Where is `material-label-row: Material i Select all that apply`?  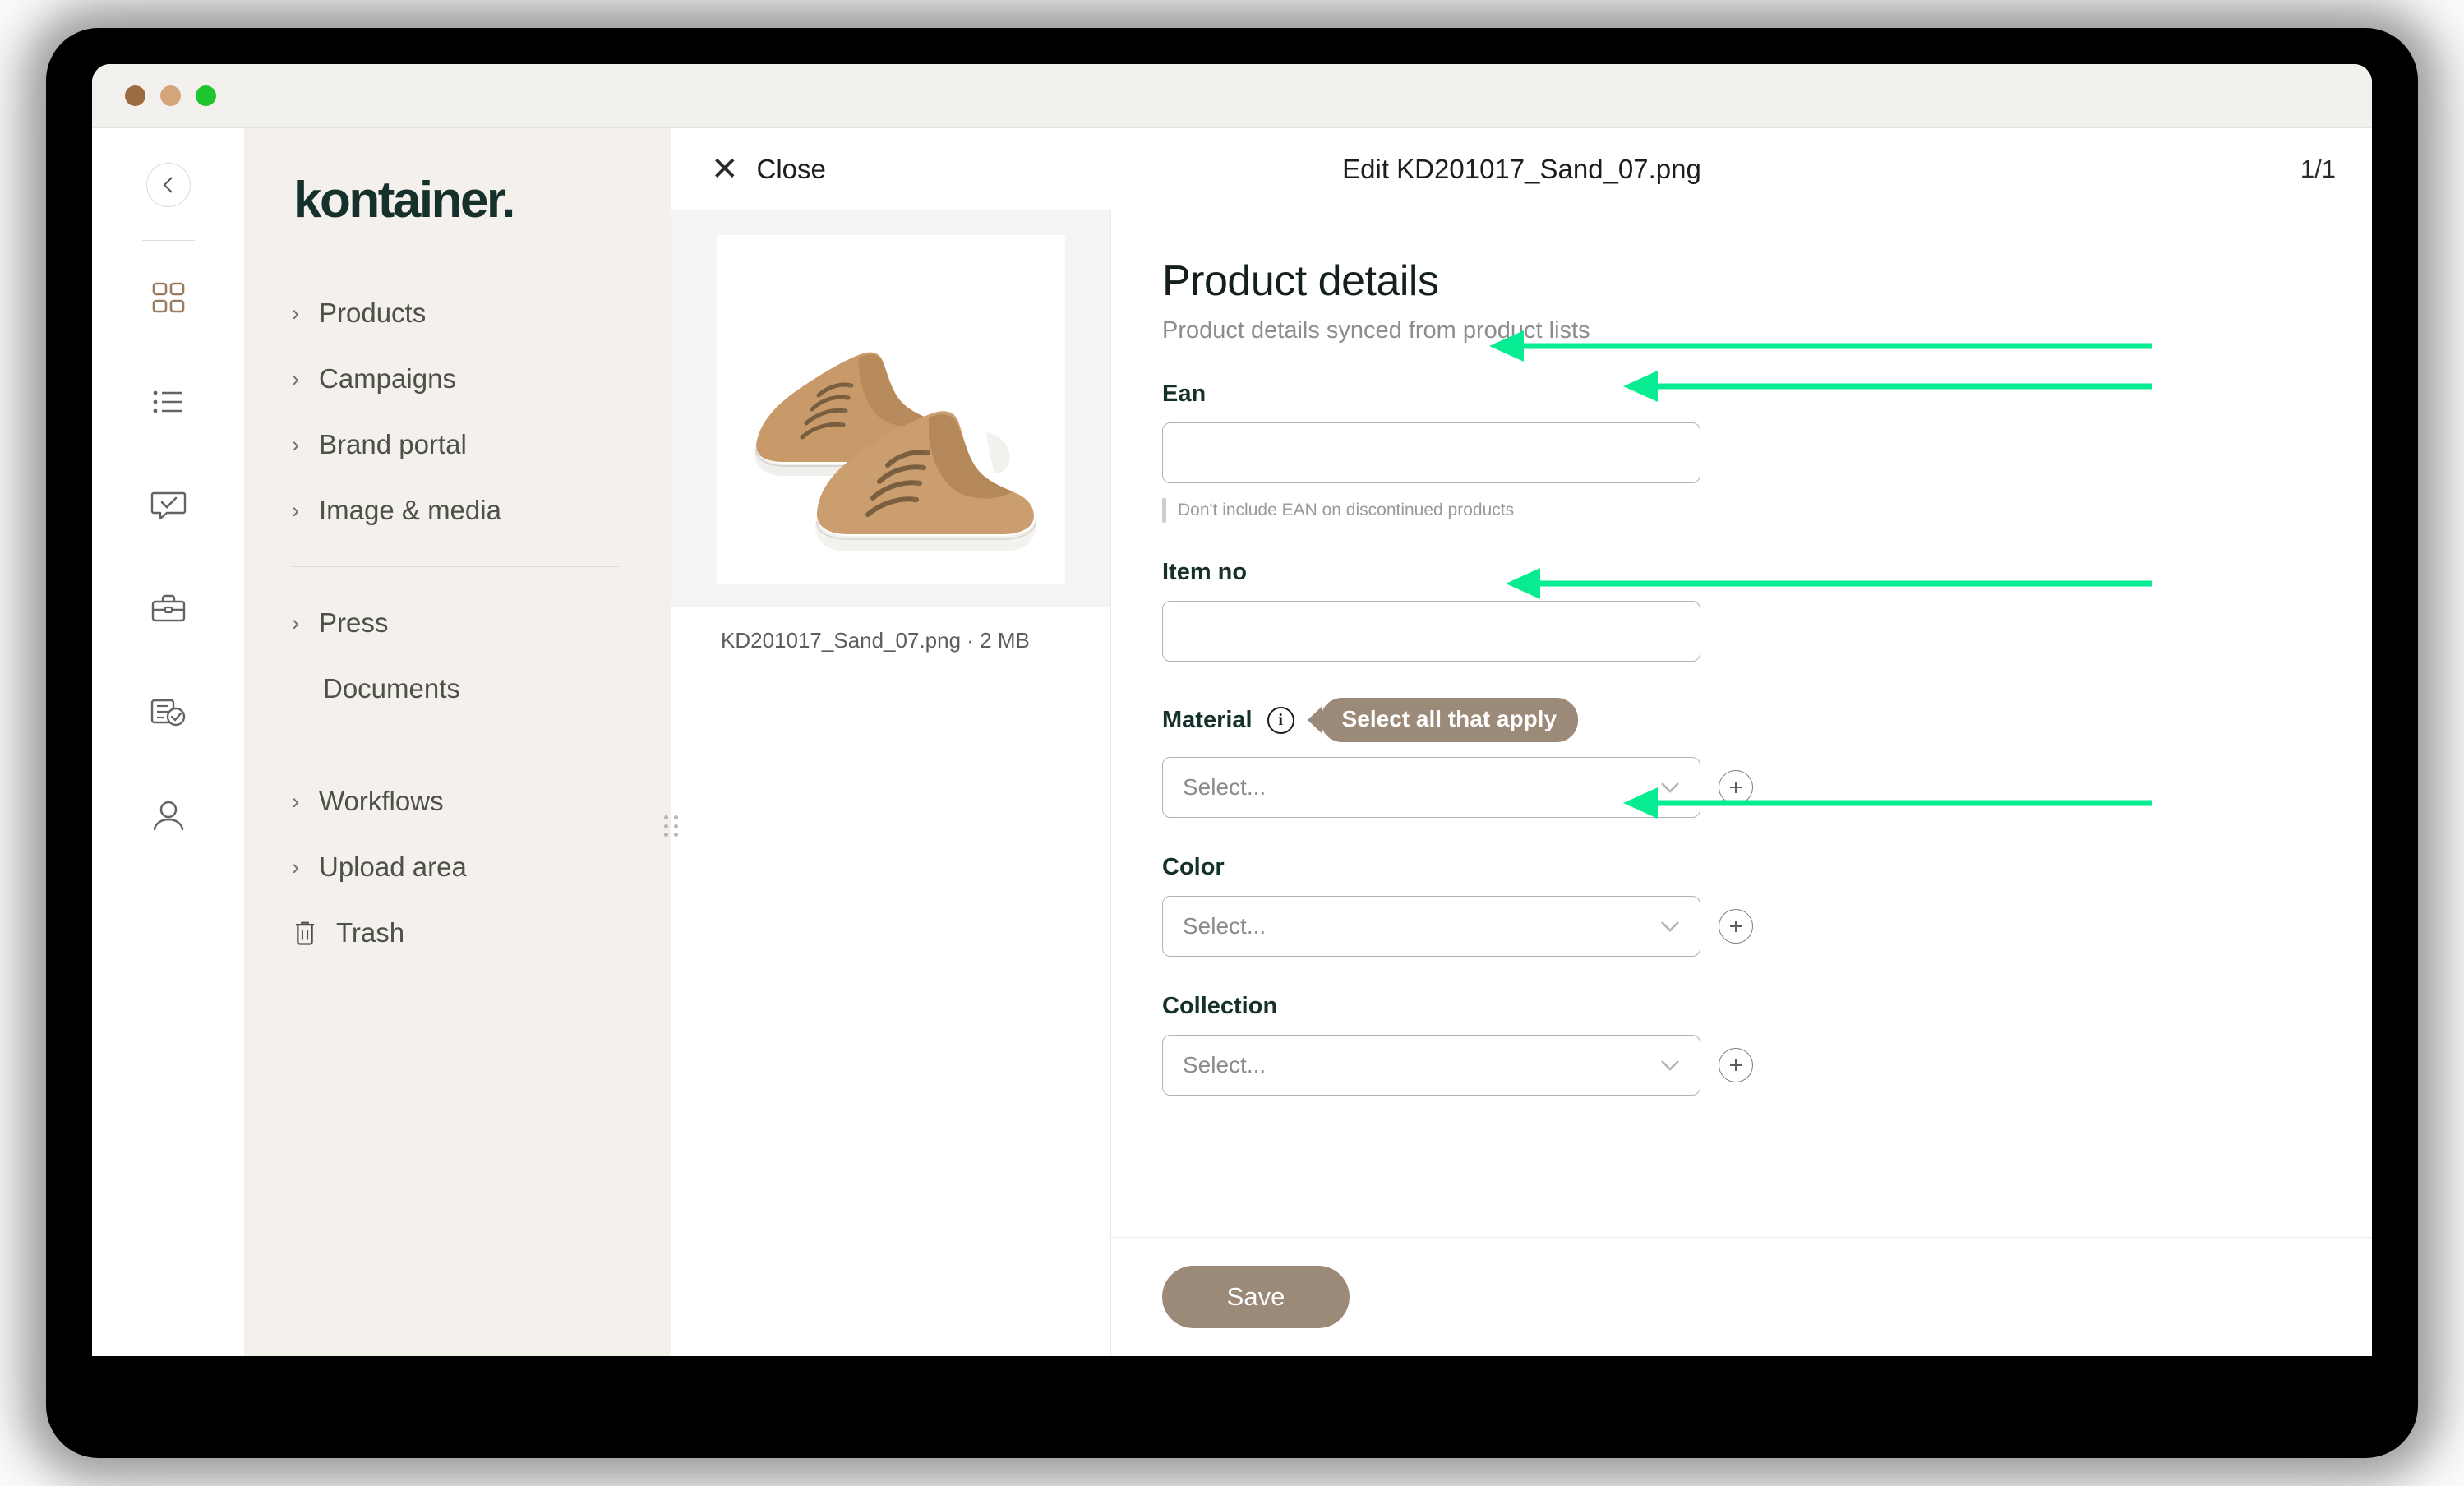
material-label-row: Material i Select all that apply is located at coordinates (1767, 720).